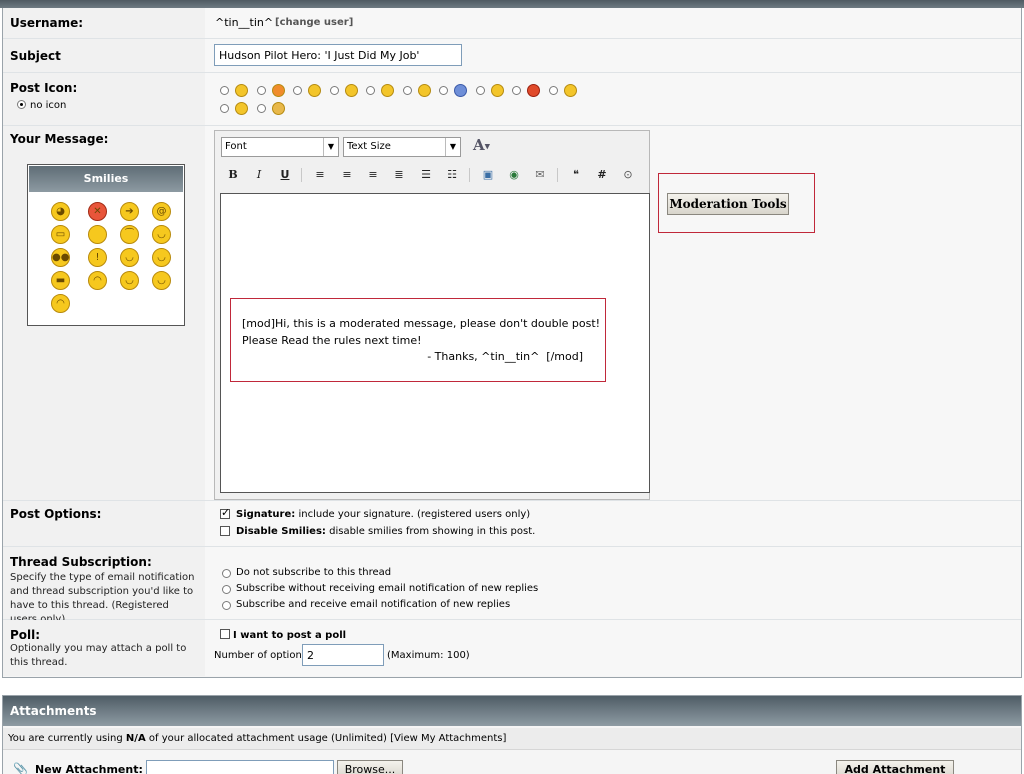 The height and width of the screenshot is (774, 1024). Describe the element at coordinates (426, 175) in the screenshot. I see `numbered-list-icon: ☰` at that location.